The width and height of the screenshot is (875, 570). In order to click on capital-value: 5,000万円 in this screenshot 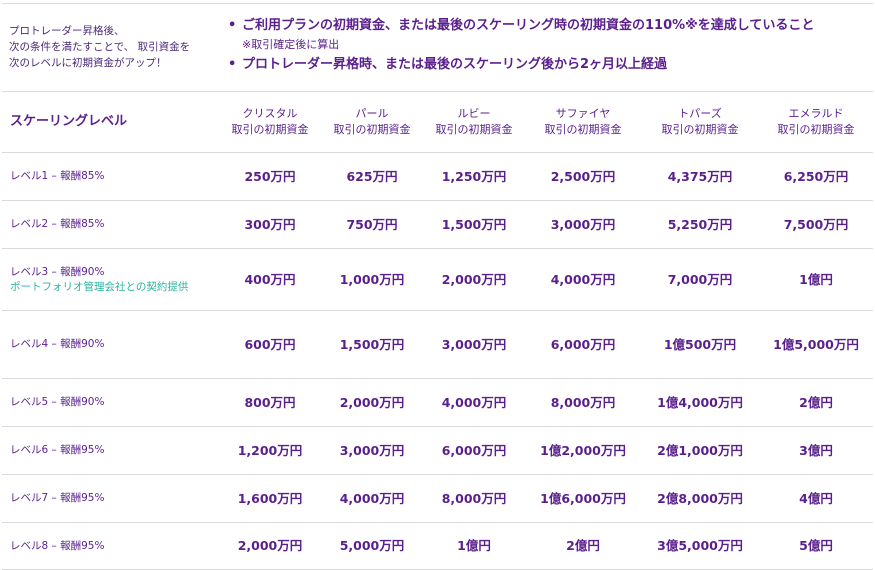, I will do `click(372, 545)`.